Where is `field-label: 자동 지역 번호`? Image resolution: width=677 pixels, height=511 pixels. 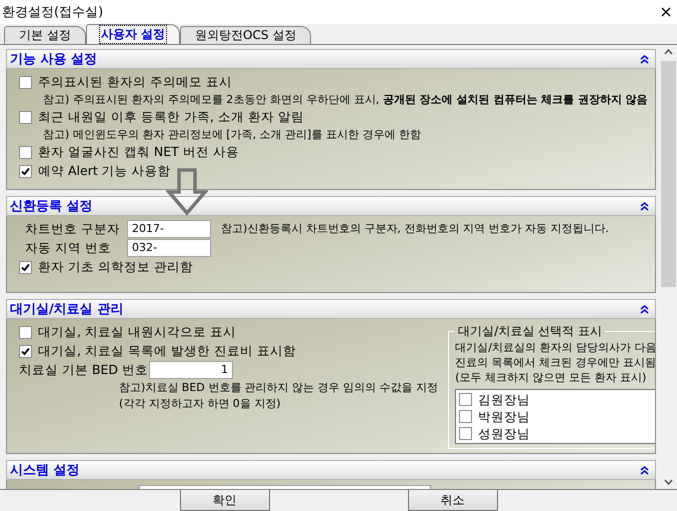 field-label: 자동 지역 번호 is located at coordinates (68, 248).